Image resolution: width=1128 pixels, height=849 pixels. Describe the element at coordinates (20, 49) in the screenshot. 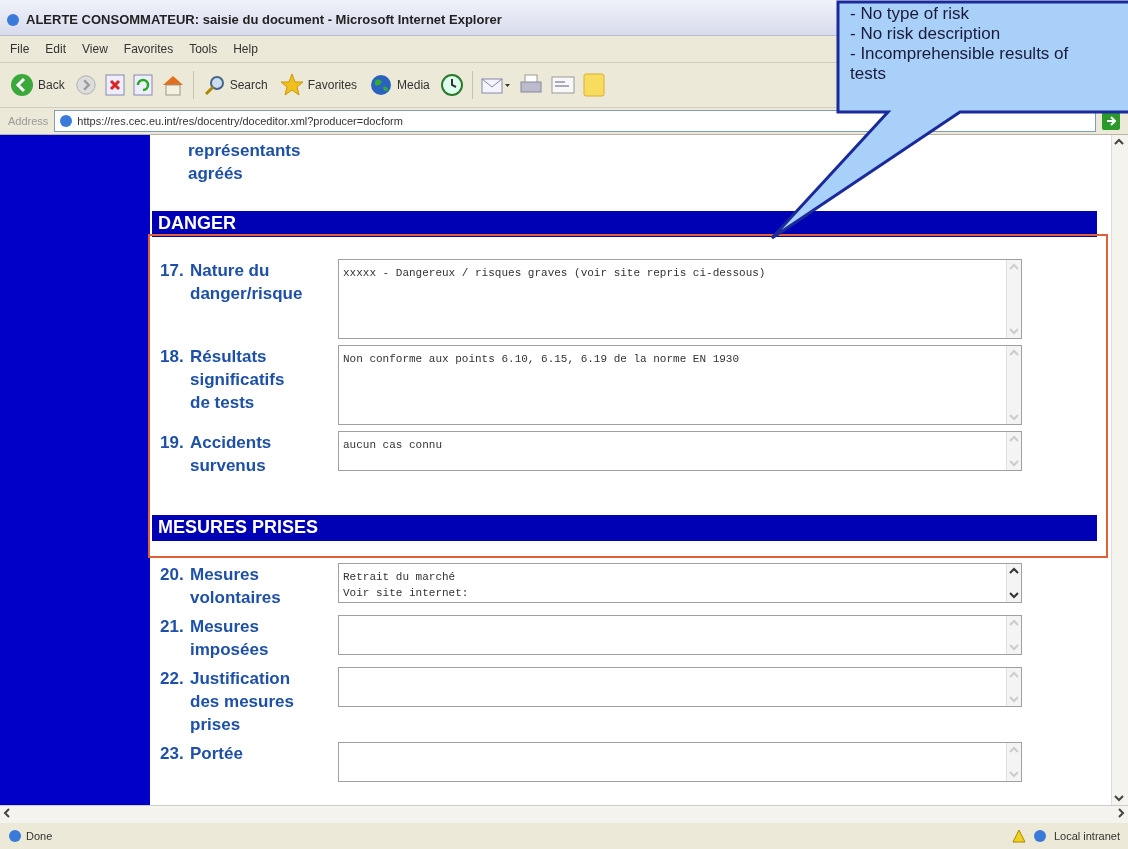

I see `menu-item: File` at that location.